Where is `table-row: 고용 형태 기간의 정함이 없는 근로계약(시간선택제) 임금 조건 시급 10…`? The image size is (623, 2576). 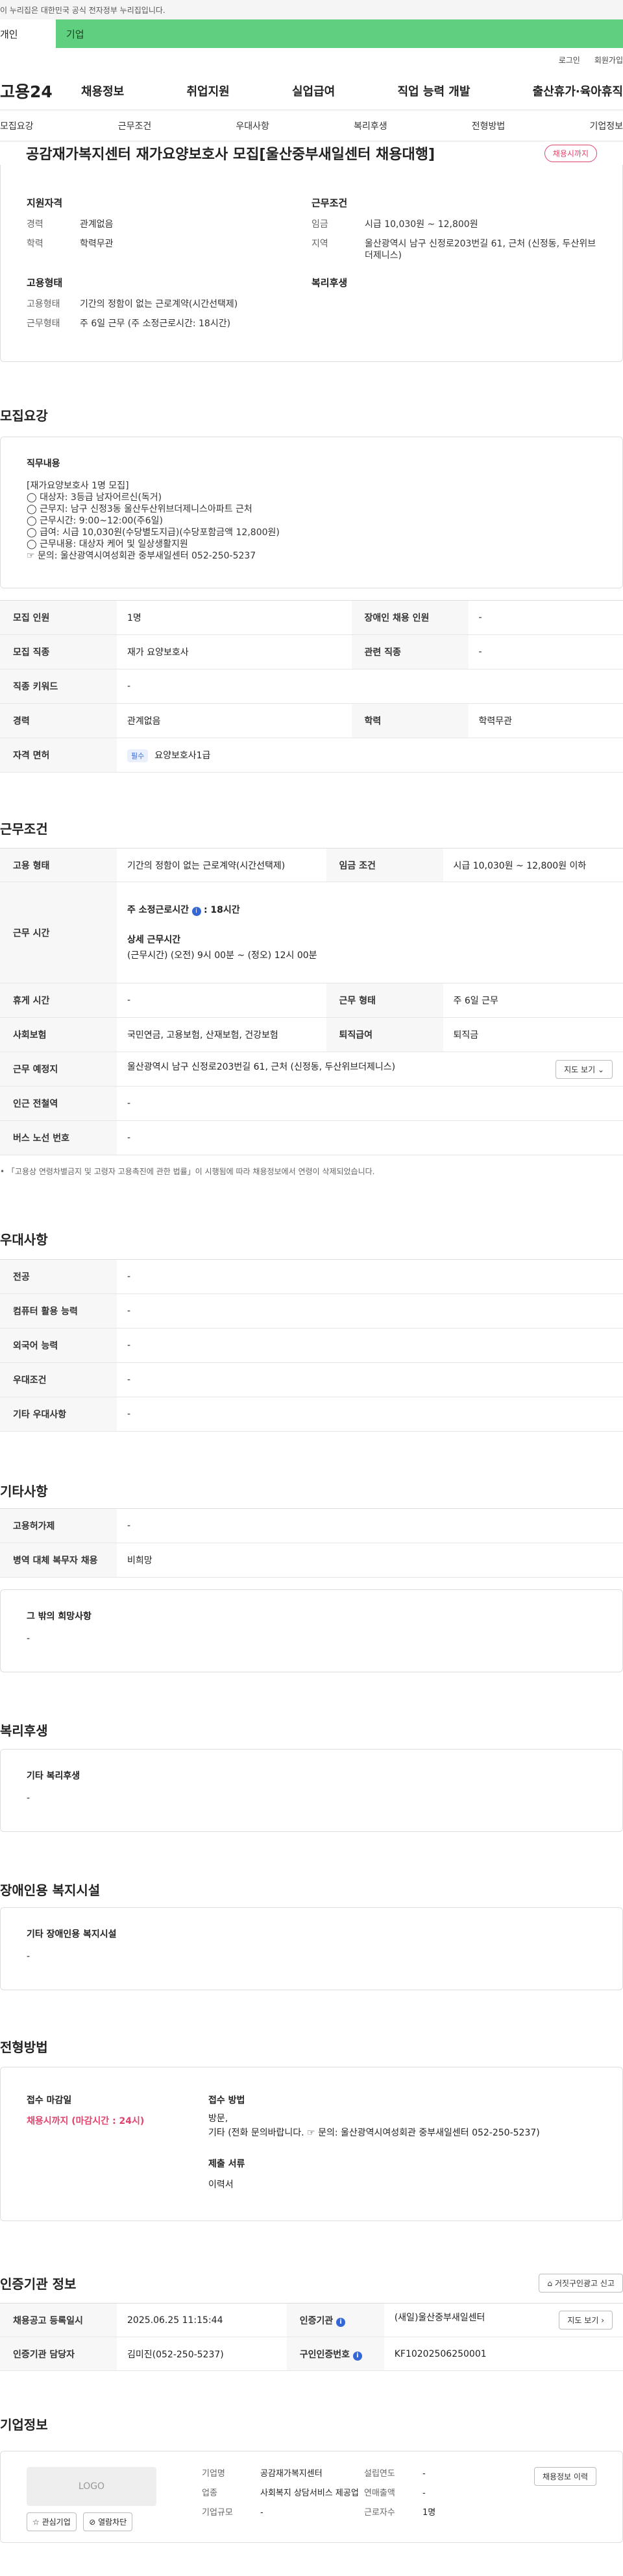 table-row: 고용 형태 기간의 정함이 없는 근로계약(시간선택제) 임금 조건 시급 10… is located at coordinates (311, 865).